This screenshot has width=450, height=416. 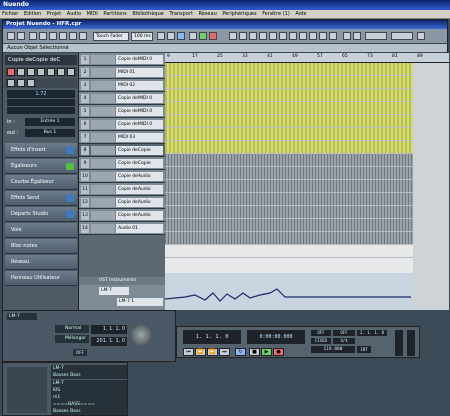 I want to click on stop-button: ■, so click(x=254, y=352).